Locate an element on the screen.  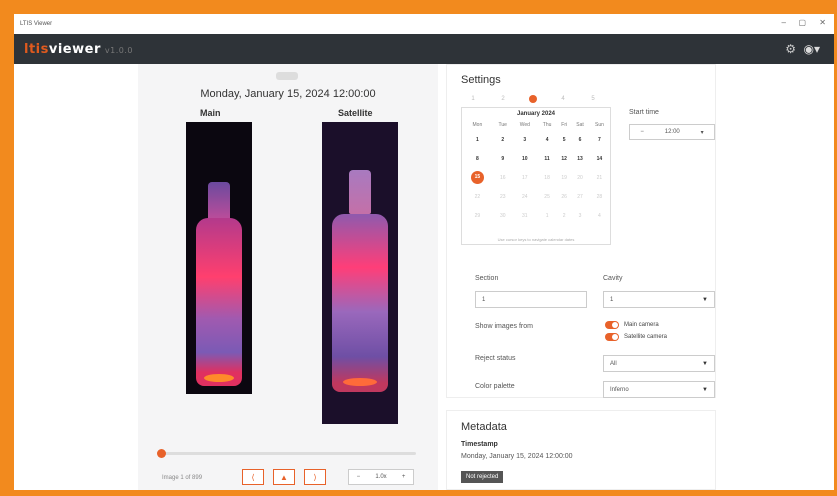
logo-prefix: ltis is located at coordinates (36, 49).